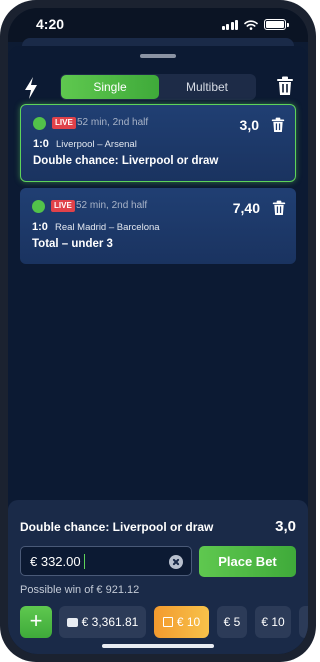  What do you see at coordinates (36, 622) in the screenshot?
I see `add-funds-button: +` at bounding box center [36, 622].